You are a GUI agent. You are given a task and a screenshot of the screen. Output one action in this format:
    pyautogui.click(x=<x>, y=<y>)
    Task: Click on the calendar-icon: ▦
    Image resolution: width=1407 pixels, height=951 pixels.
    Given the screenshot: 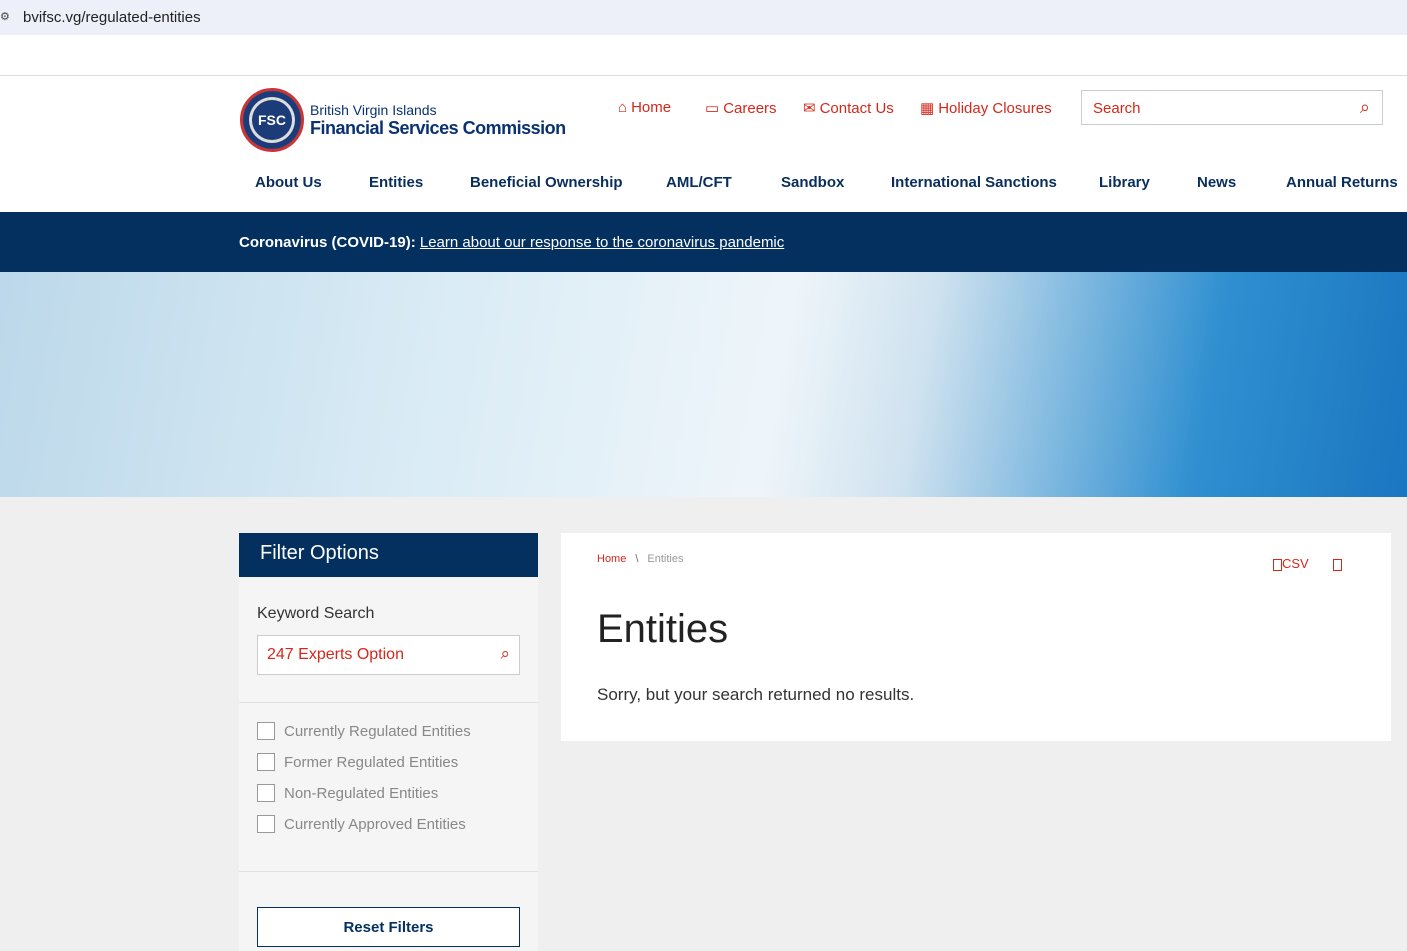 What is the action you would take?
    pyautogui.click(x=927, y=108)
    